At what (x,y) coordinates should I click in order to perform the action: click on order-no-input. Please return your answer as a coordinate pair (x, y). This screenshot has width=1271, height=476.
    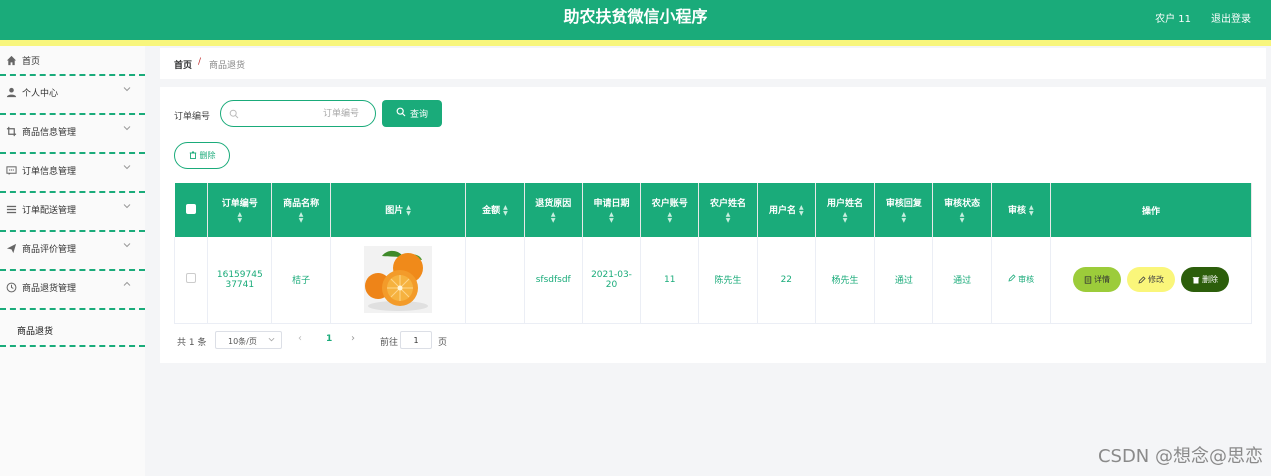
    Looking at the image, I should click on (307, 113).